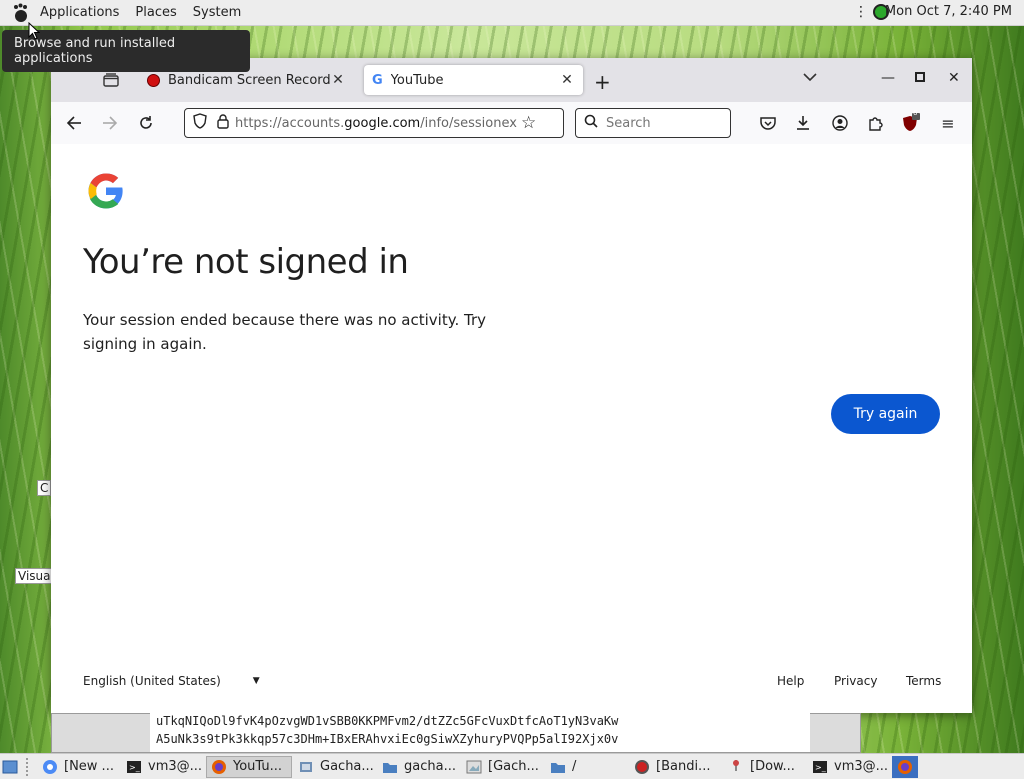  What do you see at coordinates (34, 576) in the screenshot?
I see `desktop-icon-label: Visua` at bounding box center [34, 576].